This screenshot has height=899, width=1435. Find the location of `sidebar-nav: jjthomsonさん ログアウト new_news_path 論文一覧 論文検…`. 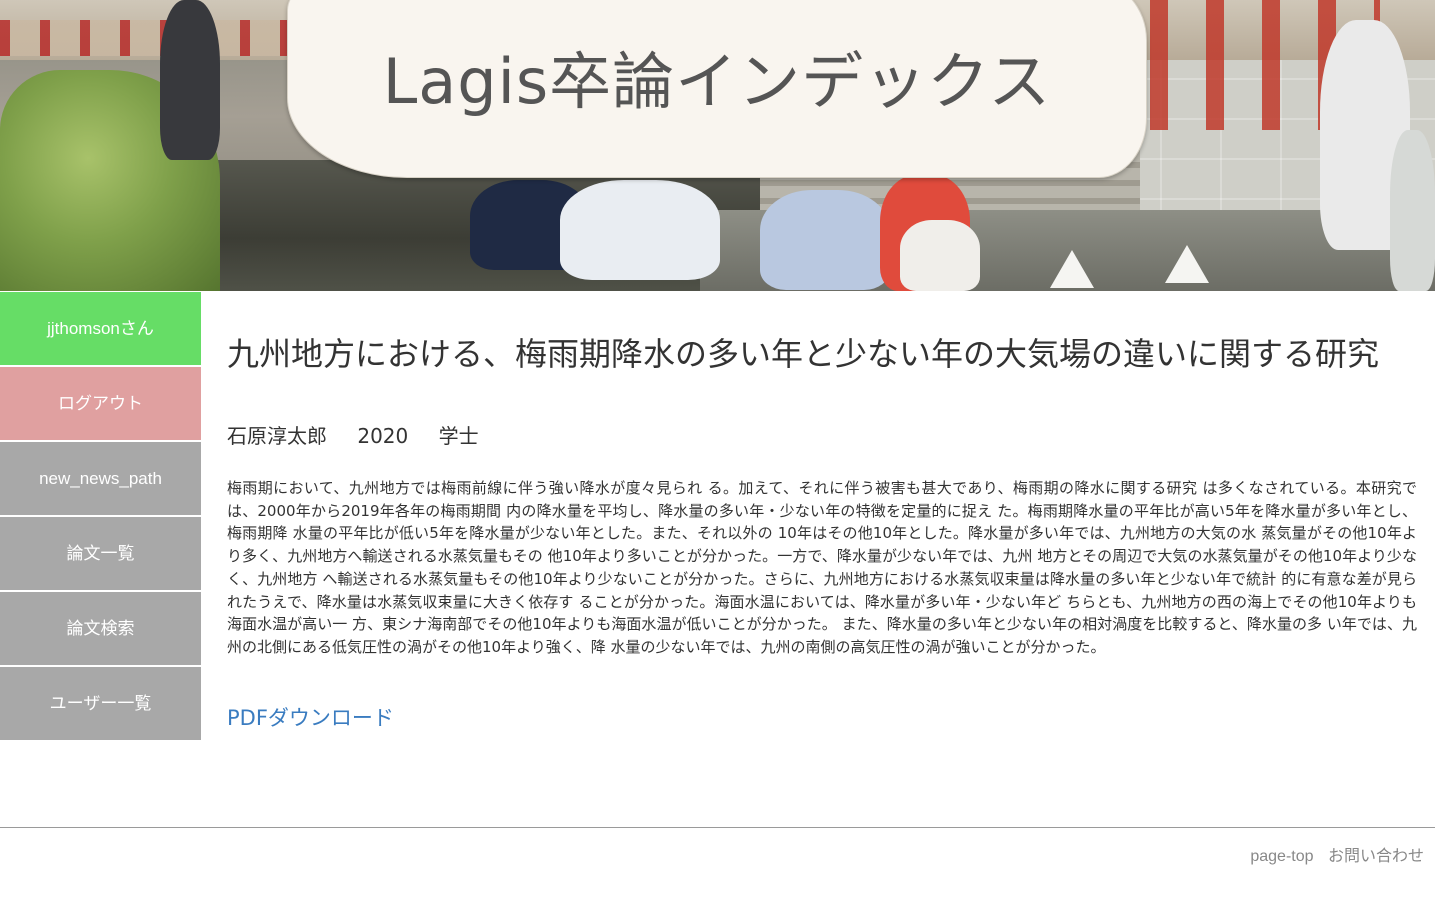

sidebar-nav: jjthomsonさん ログアウト new_news_path 論文一覧 論文検… is located at coordinates (100, 517).